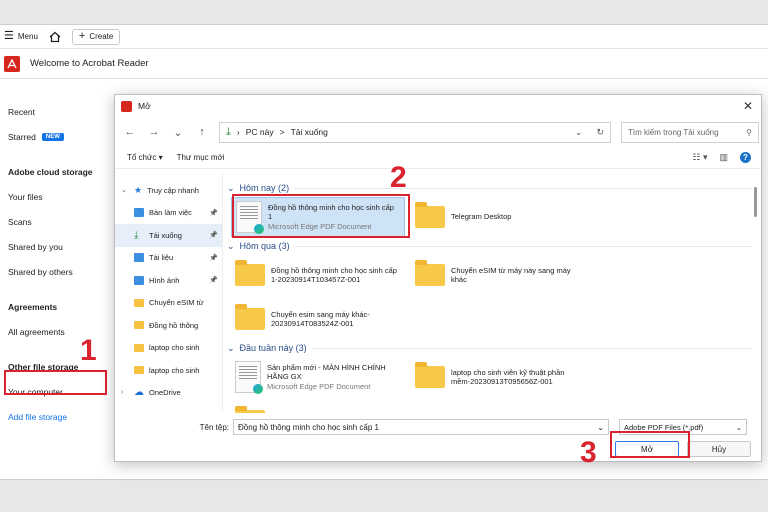 This screenshot has height=512, width=768. Describe the element at coordinates (511, 274) in the screenshot. I see `file-name: Chuyển eSIM từ máy này sang máy khác` at that location.